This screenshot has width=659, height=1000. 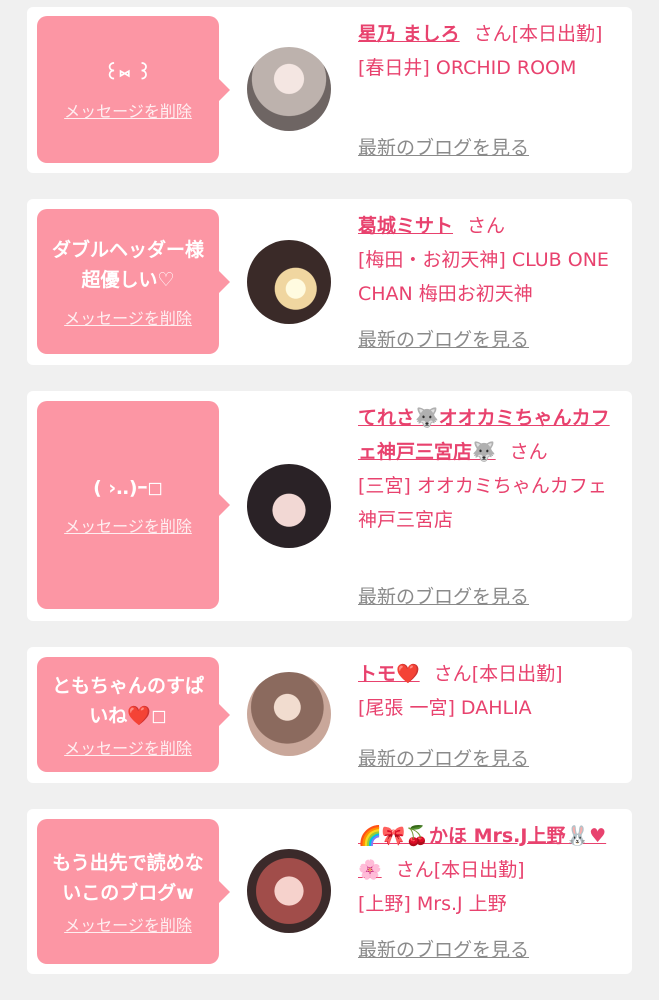 What do you see at coordinates (489, 51) in the screenshot?
I see `cast-info: 星乃 ましろ さん[本日出勤] [春日井] ORCHID ROOM` at bounding box center [489, 51].